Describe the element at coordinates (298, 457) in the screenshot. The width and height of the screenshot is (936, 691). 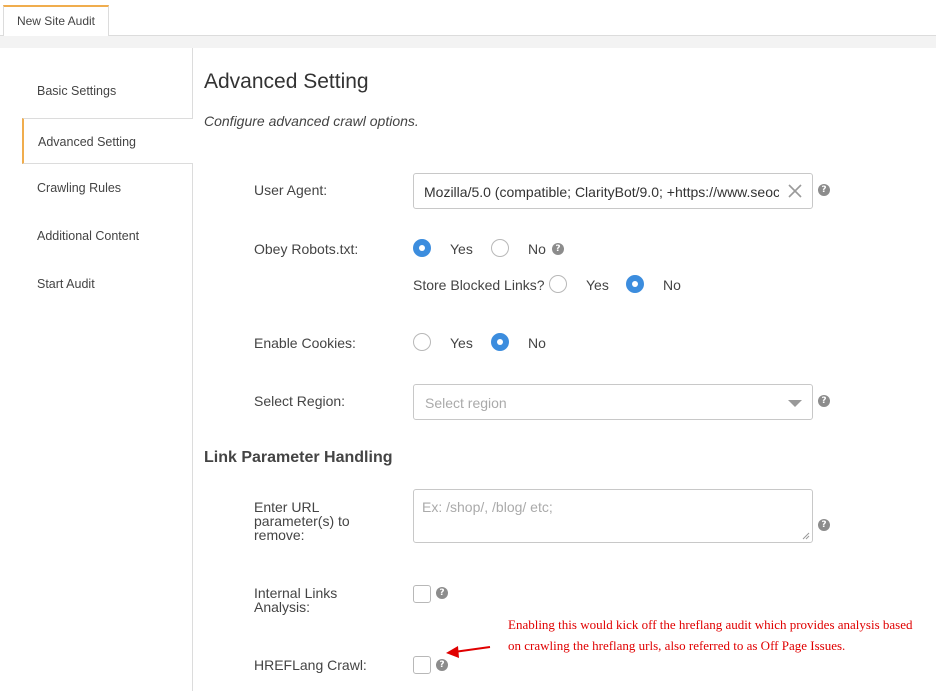
I see `section-title-link-parameter-handling: Link Parameter Handling` at that location.